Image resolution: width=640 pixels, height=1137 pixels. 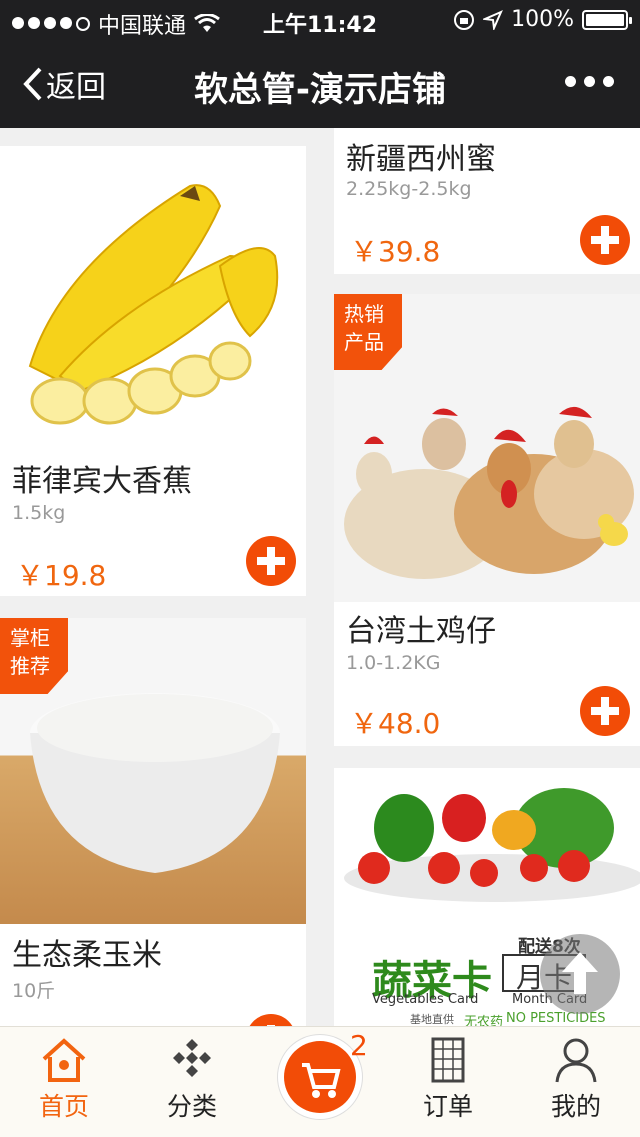 I want to click on tab-label: 首页, so click(x=63, y=1106).